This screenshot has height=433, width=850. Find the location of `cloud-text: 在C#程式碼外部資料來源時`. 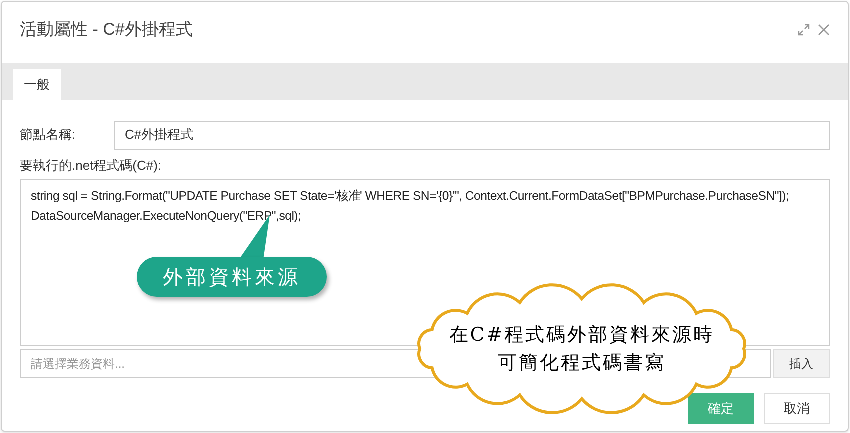

cloud-text: 在C#程式碼外部資料來源時 is located at coordinates (582, 335).